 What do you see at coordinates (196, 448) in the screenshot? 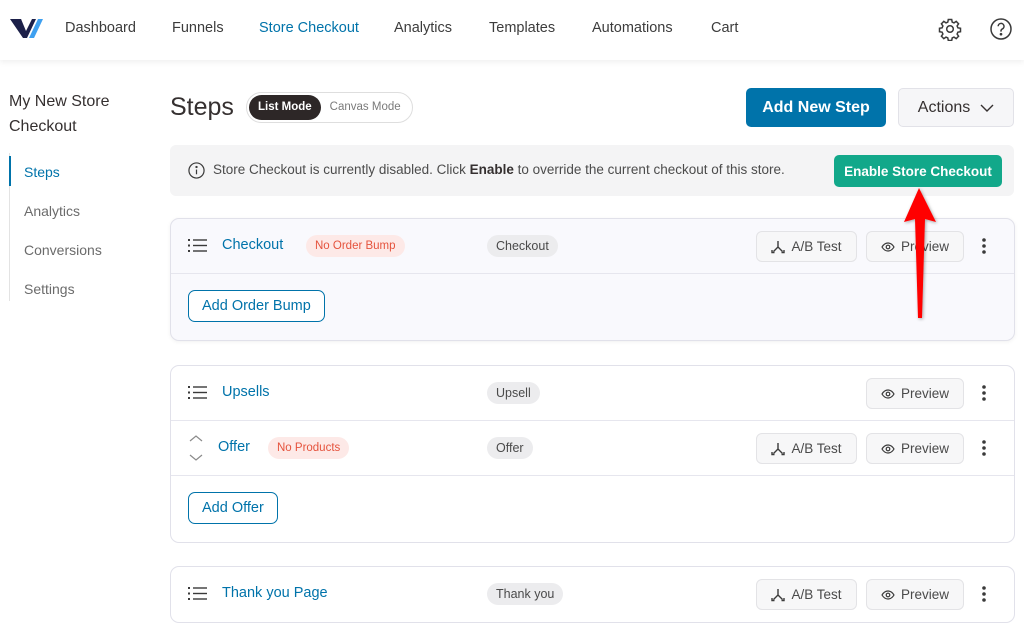
I see `reorder-arrows-icon` at bounding box center [196, 448].